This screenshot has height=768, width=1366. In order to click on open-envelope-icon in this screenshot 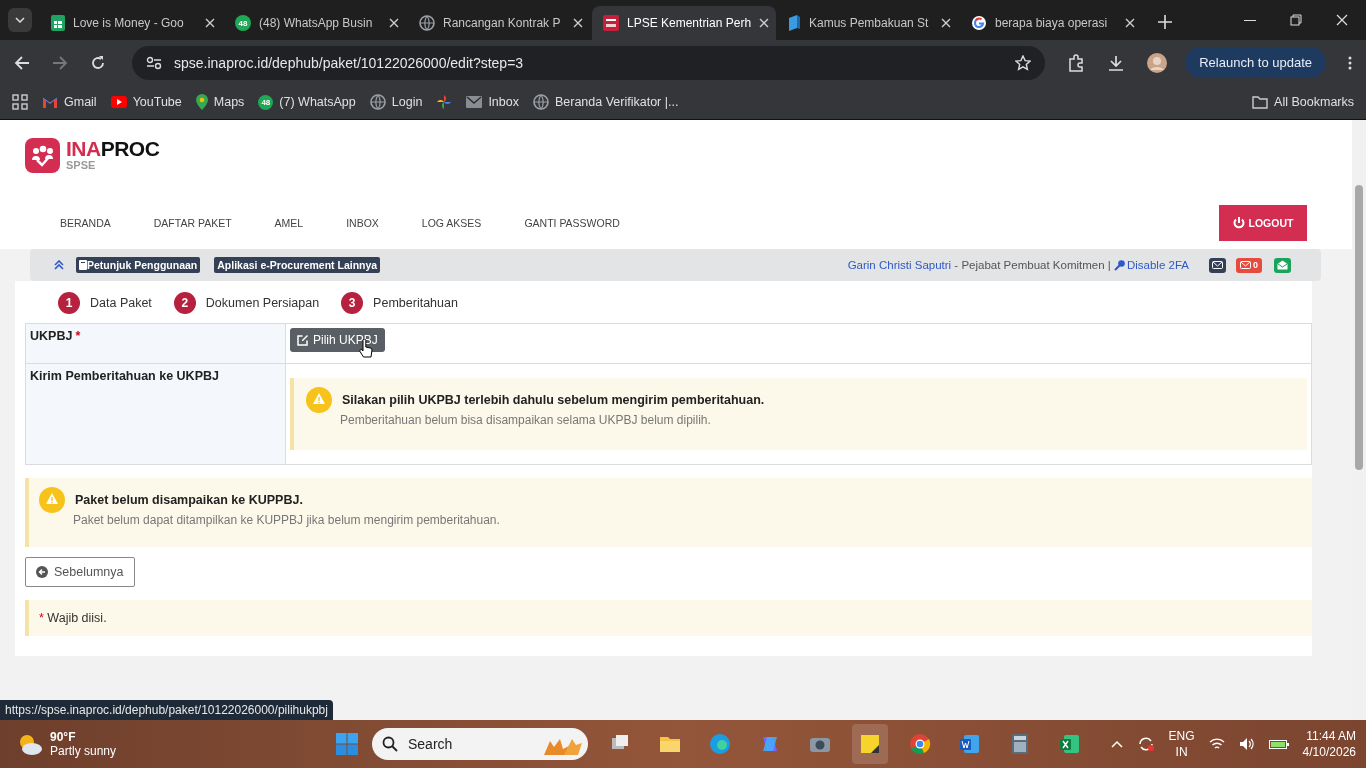, I will do `click(1282, 265)`.